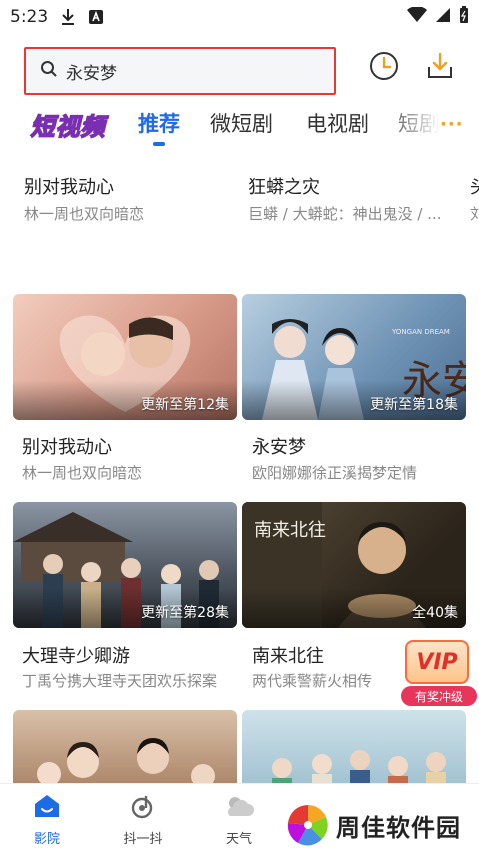 This screenshot has height=853, width=479. I want to click on history-button, so click(384, 68).